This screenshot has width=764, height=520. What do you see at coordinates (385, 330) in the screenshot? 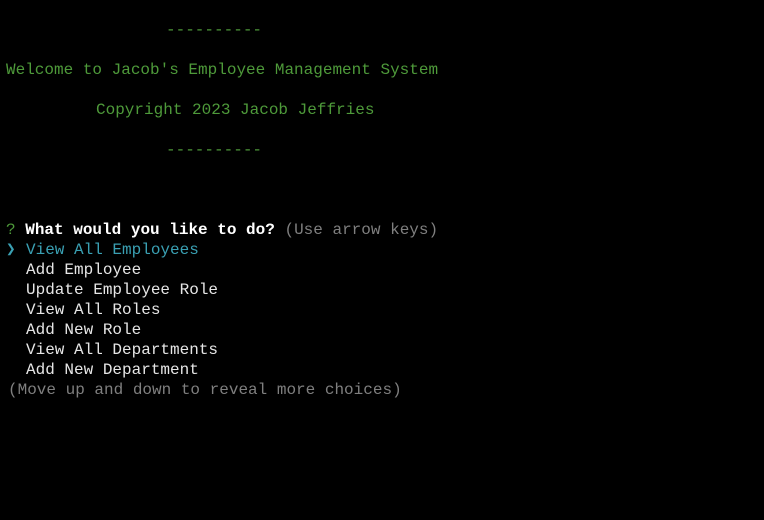
I see `menu-choice: Add New Role` at bounding box center [385, 330].